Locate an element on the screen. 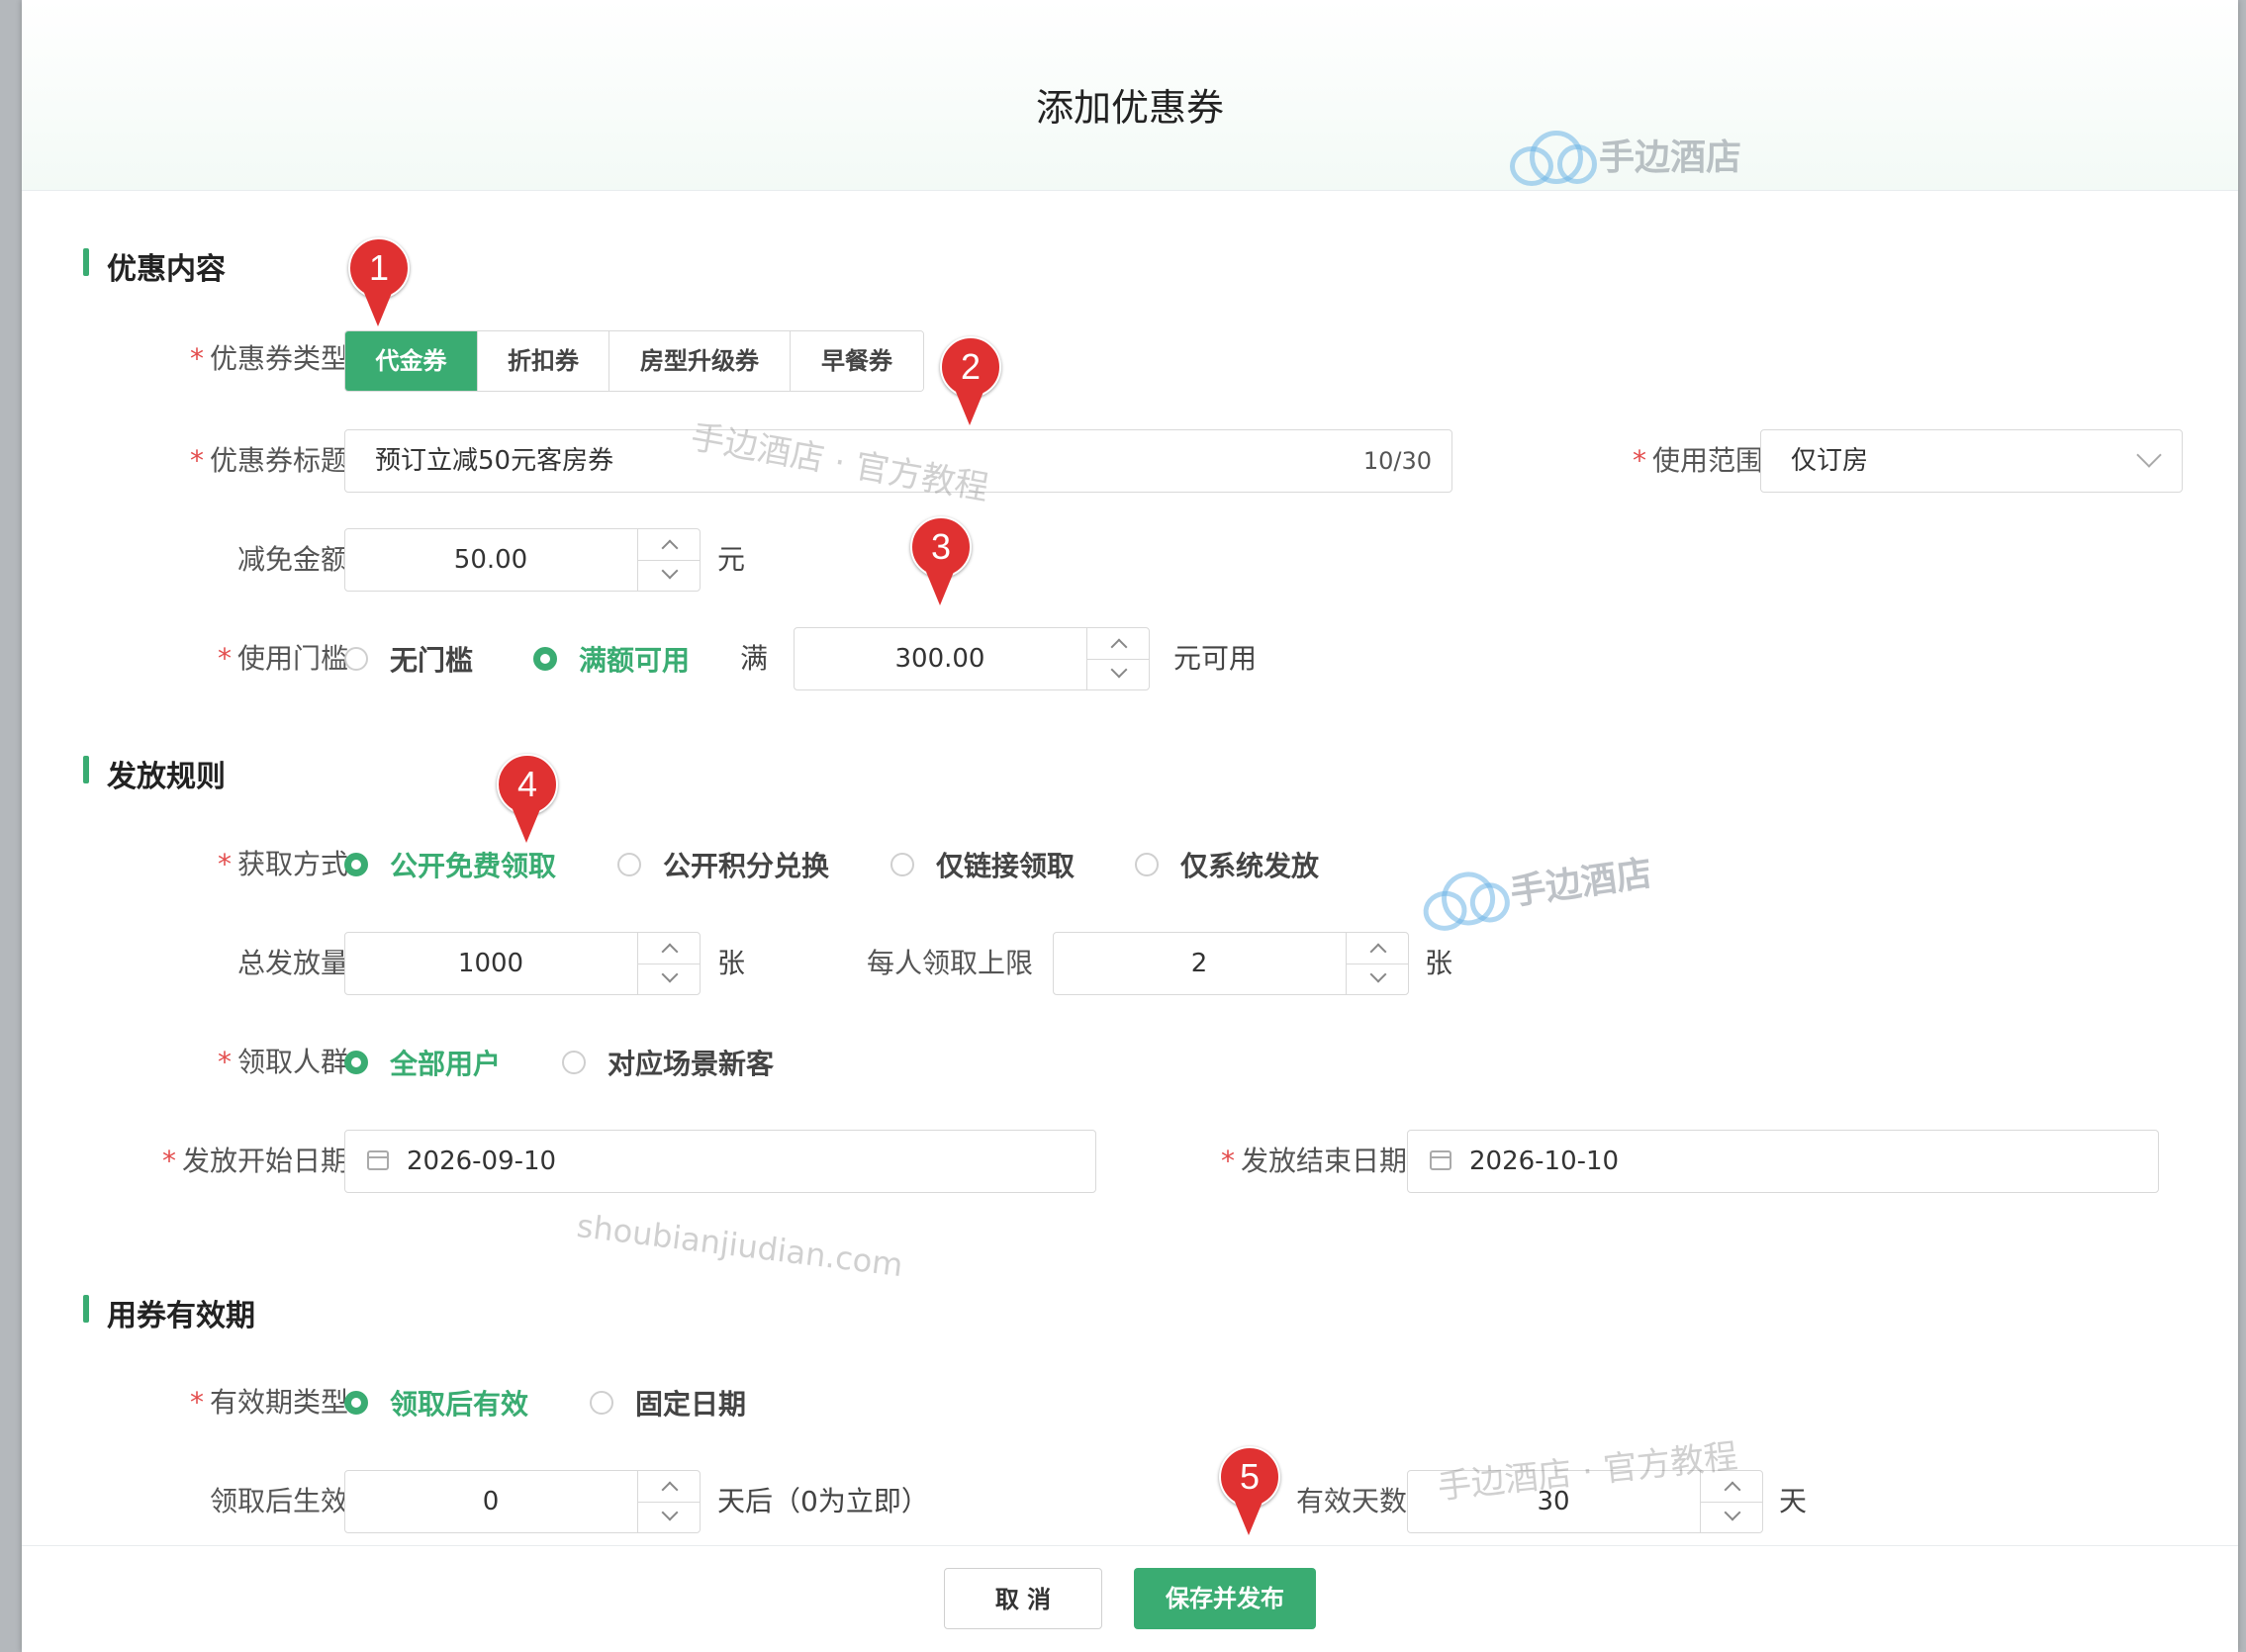  threshold-amount-value: 300.00 is located at coordinates (939, 659).